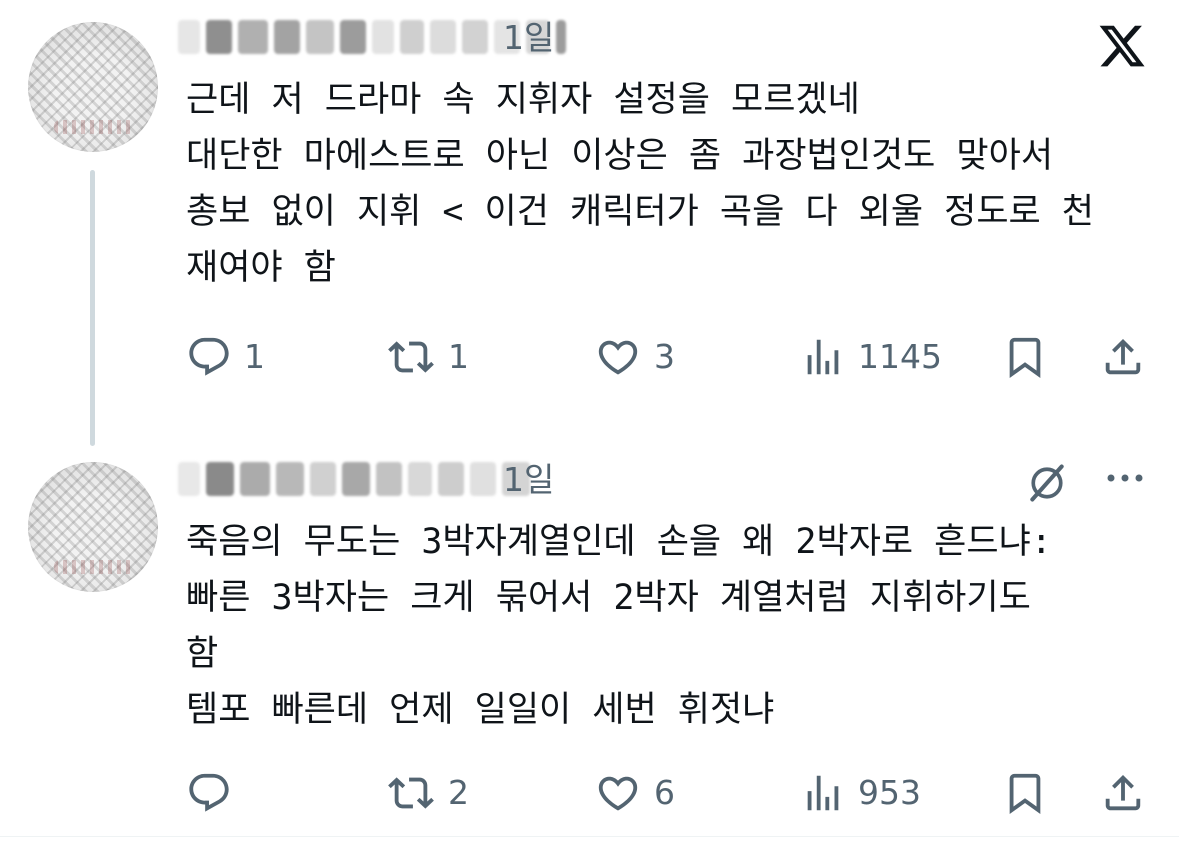 The height and width of the screenshot is (848, 1179). I want to click on like-button: 6, so click(634, 793).